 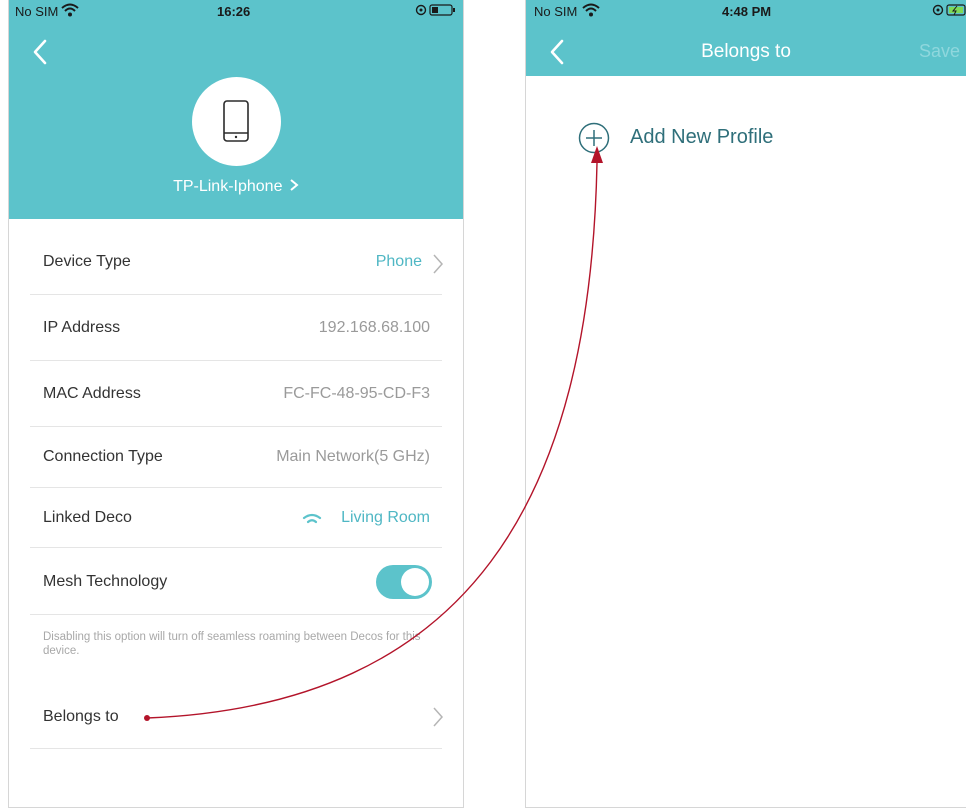 I want to click on add-circle-icon, so click(x=594, y=138).